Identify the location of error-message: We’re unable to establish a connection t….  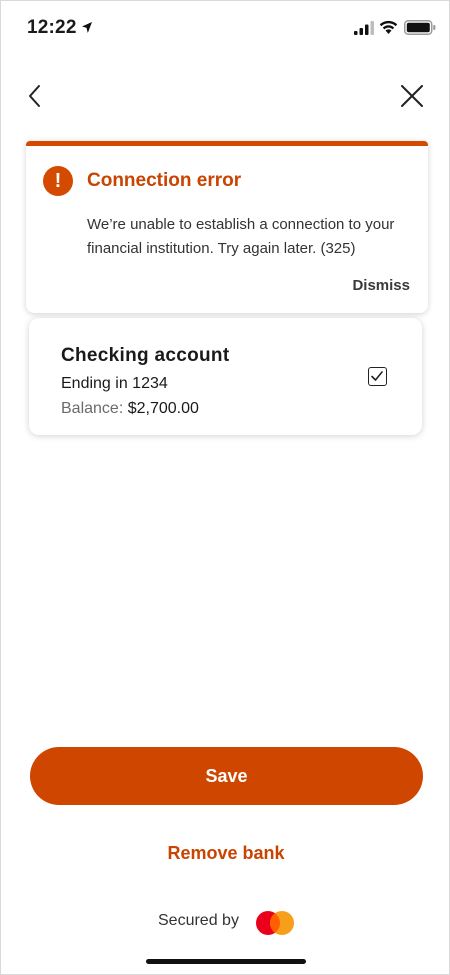
(241, 236).